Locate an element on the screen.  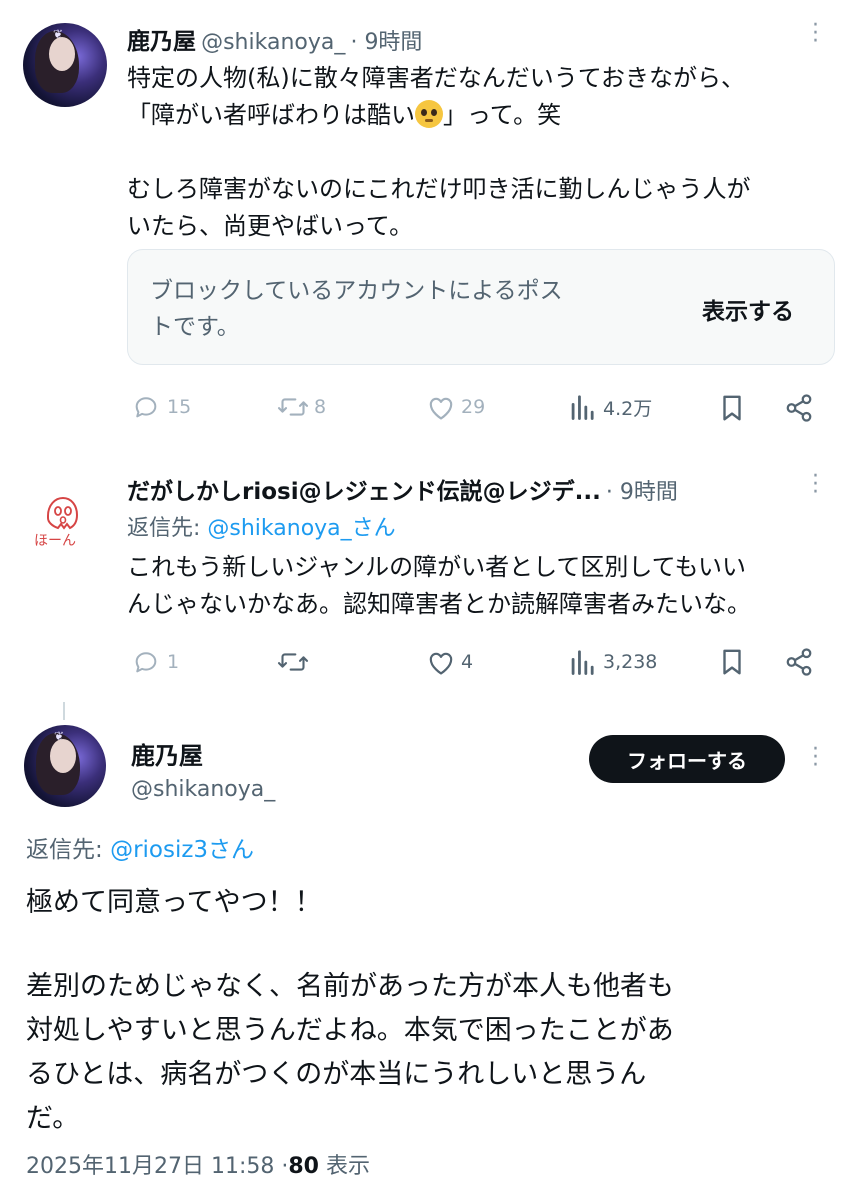
tweet-line: むしろ障害がないのにこれだけ叩き活に勤しんじゃう人が is located at coordinates (439, 189).